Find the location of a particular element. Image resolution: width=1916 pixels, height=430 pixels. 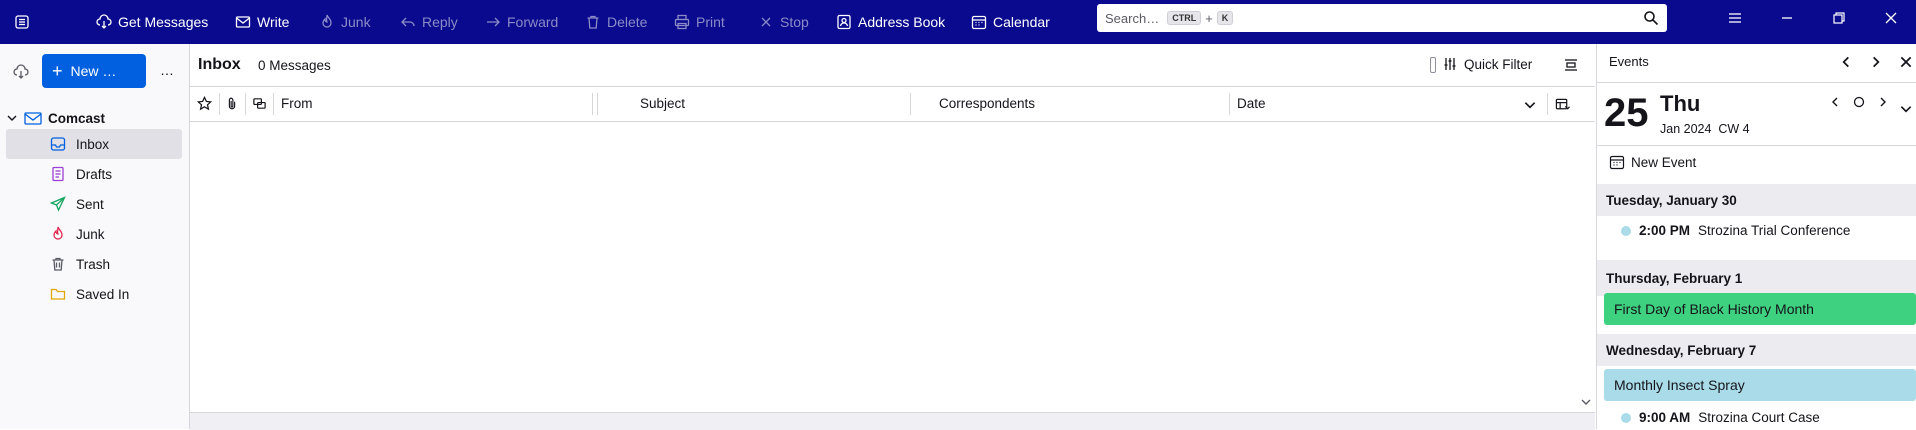

reply-label: Reply is located at coordinates (440, 22).